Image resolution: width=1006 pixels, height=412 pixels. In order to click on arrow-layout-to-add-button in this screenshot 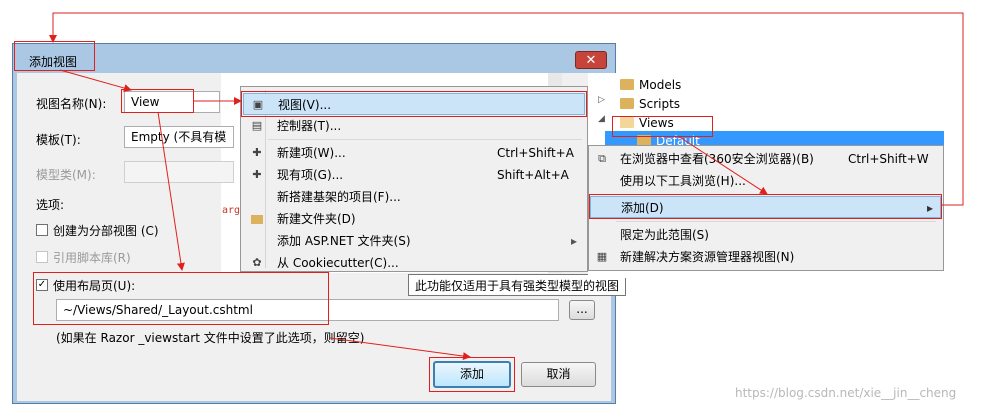, I will do `click(400, 349)`.